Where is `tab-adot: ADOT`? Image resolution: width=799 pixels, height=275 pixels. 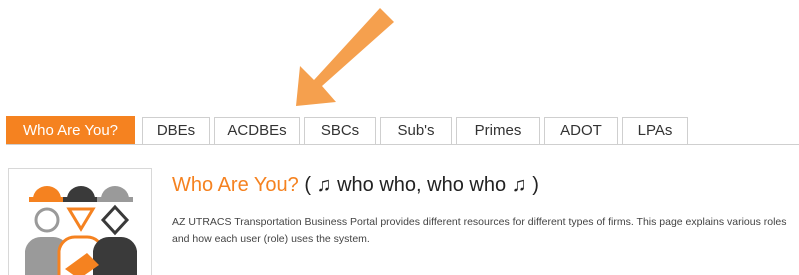
tab-adot: ADOT is located at coordinates (581, 130).